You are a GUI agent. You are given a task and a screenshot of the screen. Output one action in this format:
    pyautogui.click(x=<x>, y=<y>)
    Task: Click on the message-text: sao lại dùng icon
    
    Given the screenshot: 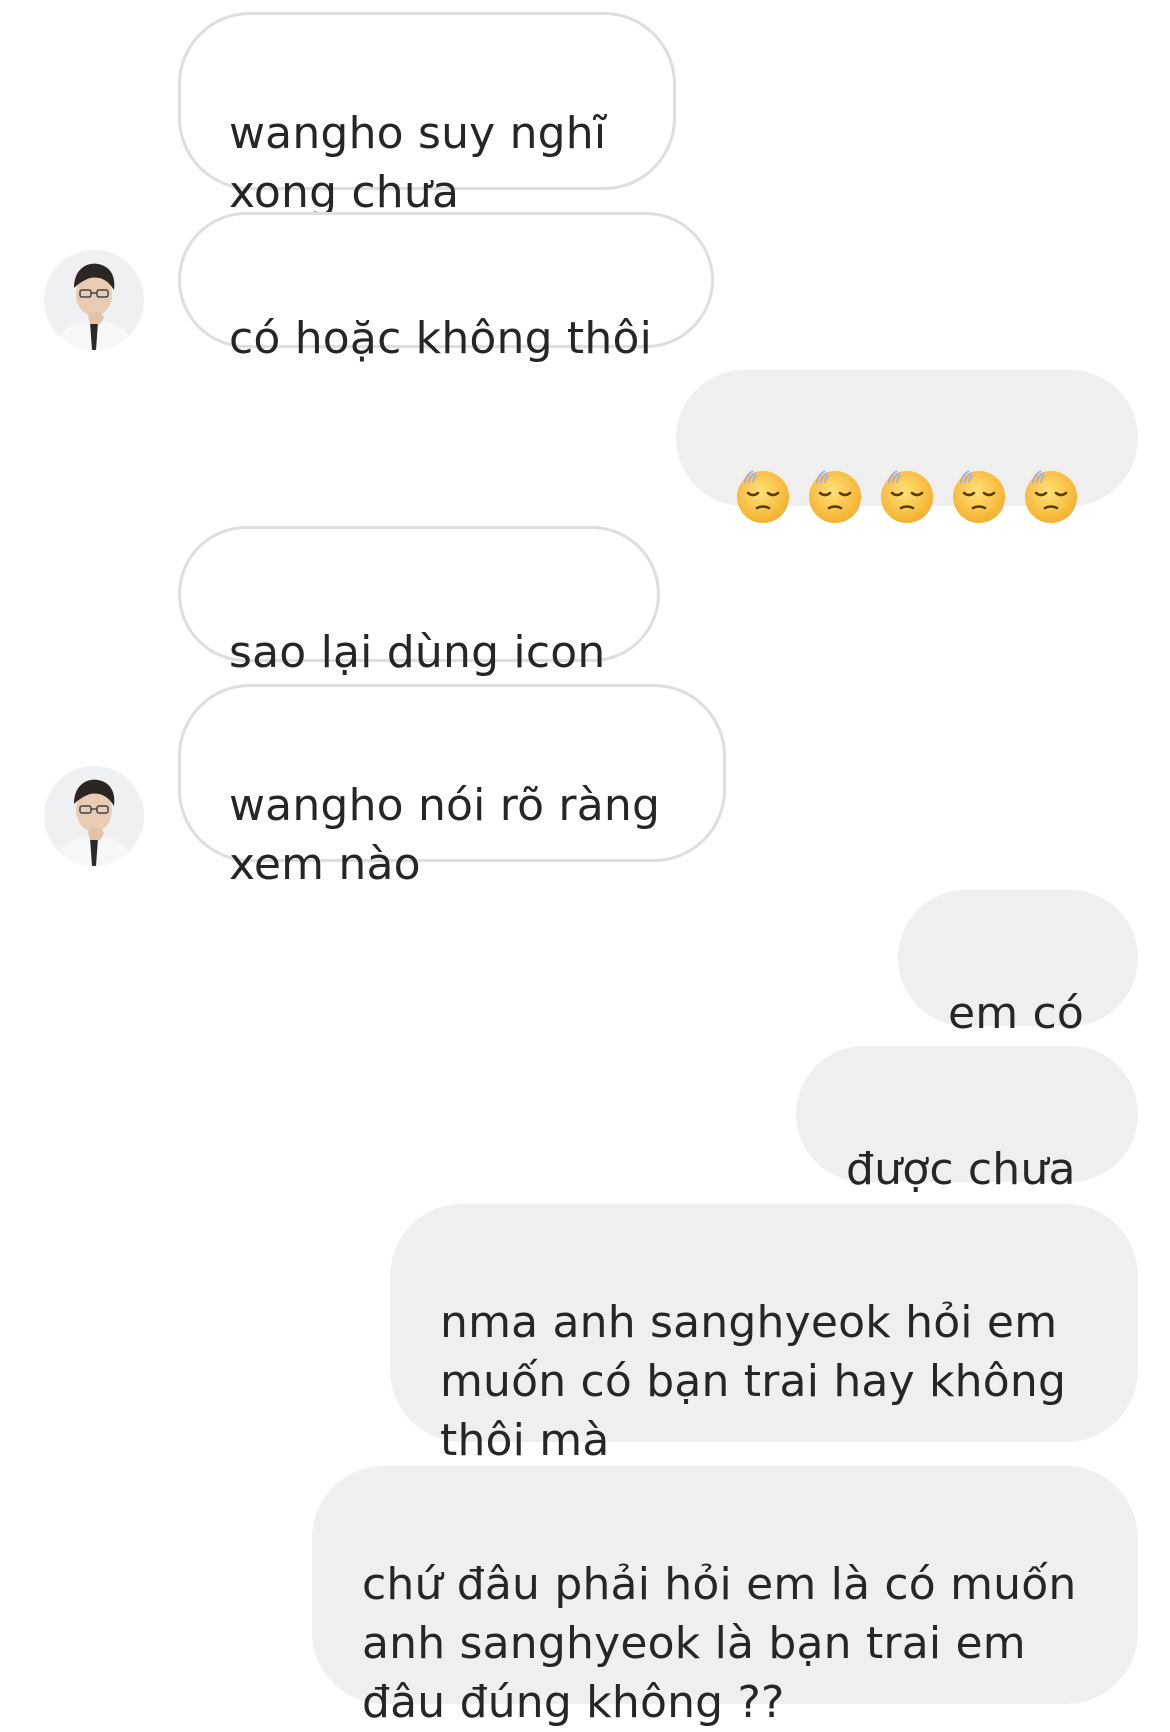 What is the action you would take?
    pyautogui.click(x=417, y=652)
    